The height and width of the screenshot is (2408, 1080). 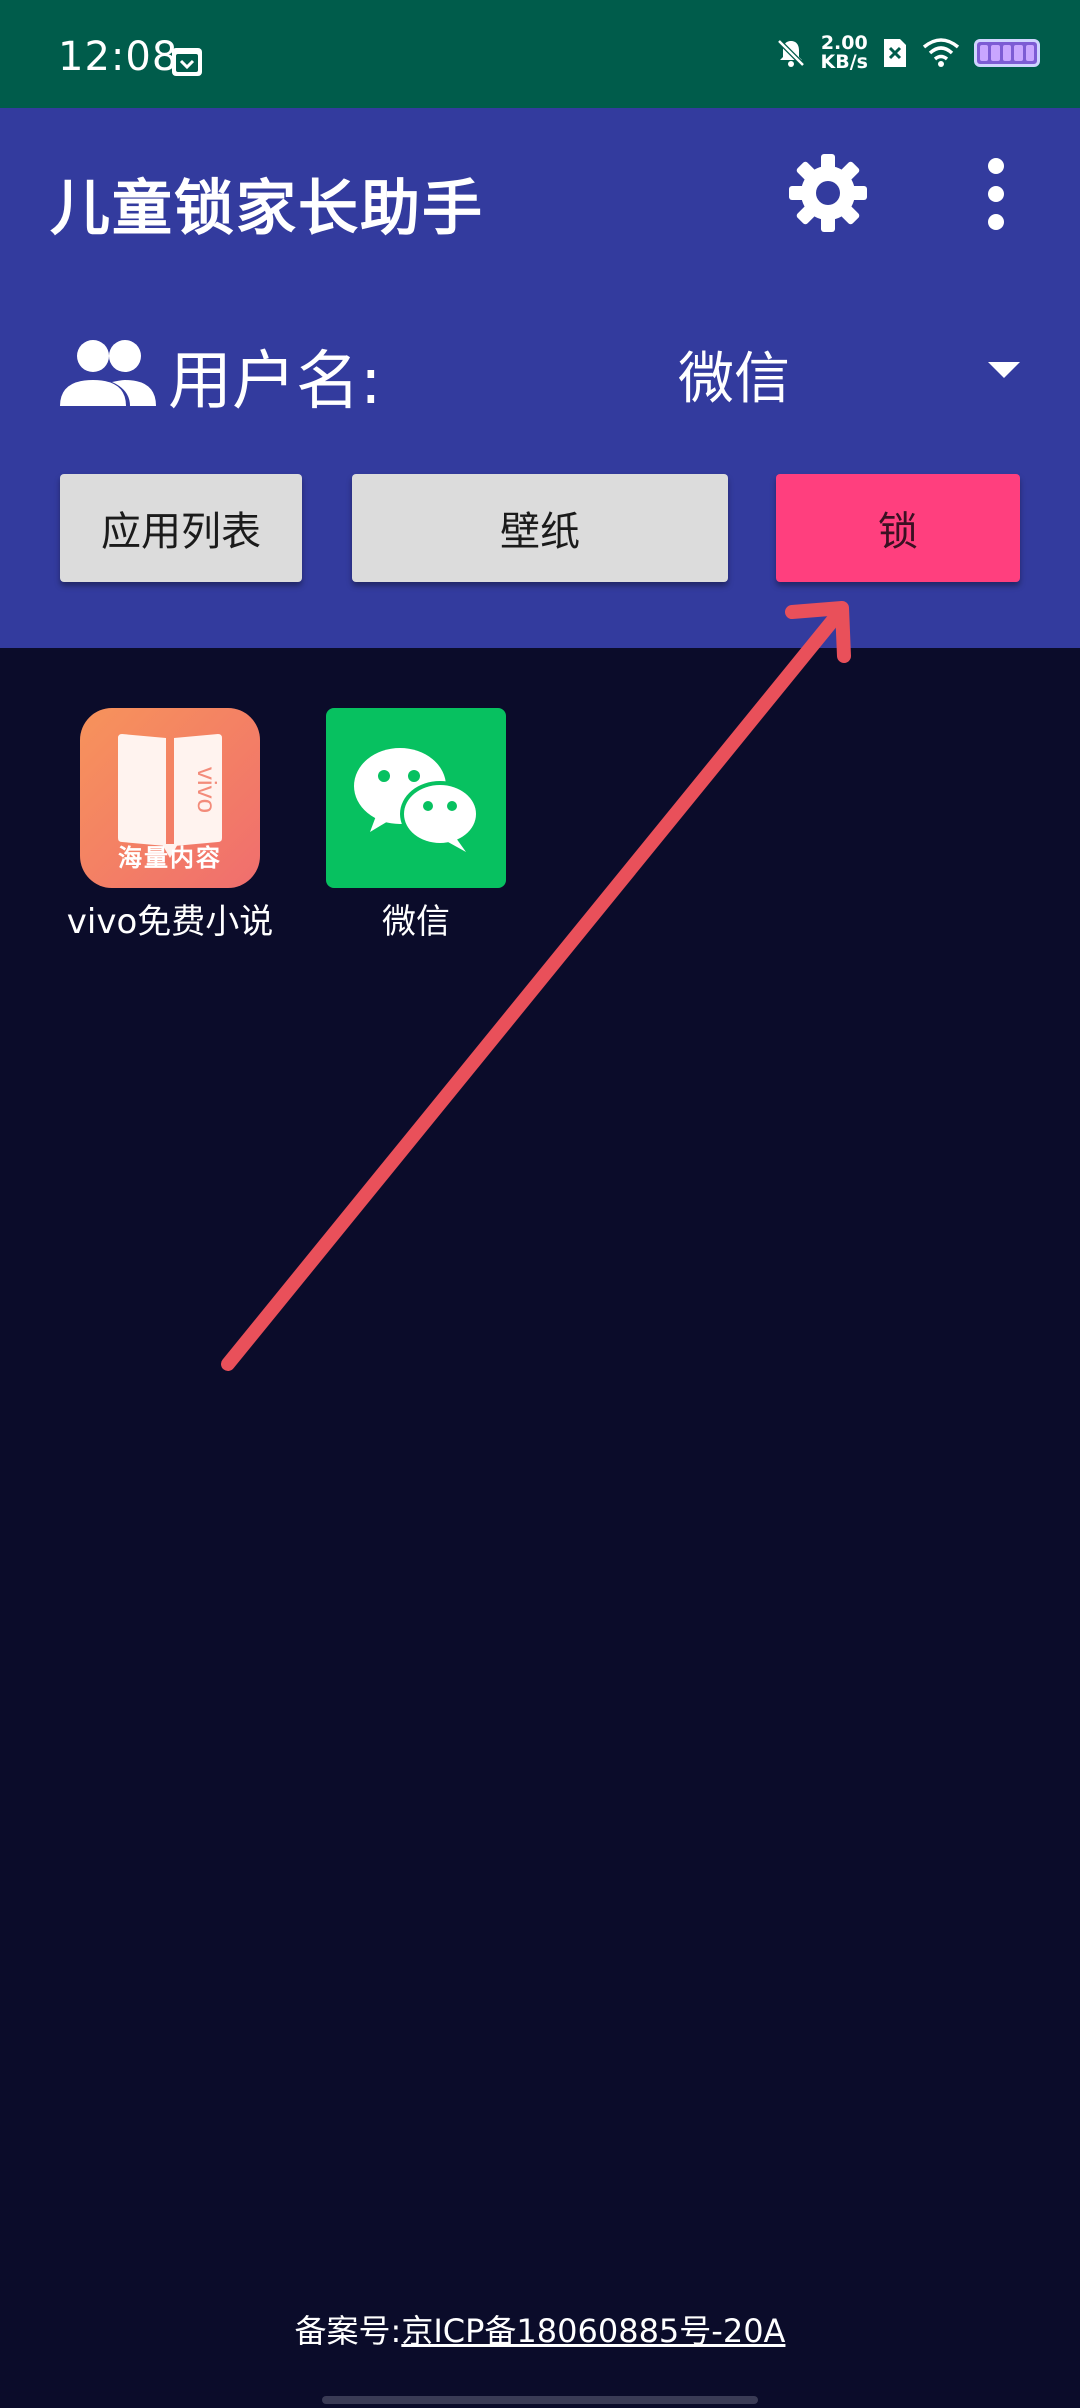 What do you see at coordinates (898, 528) in the screenshot?
I see `lock-button: 锁` at bounding box center [898, 528].